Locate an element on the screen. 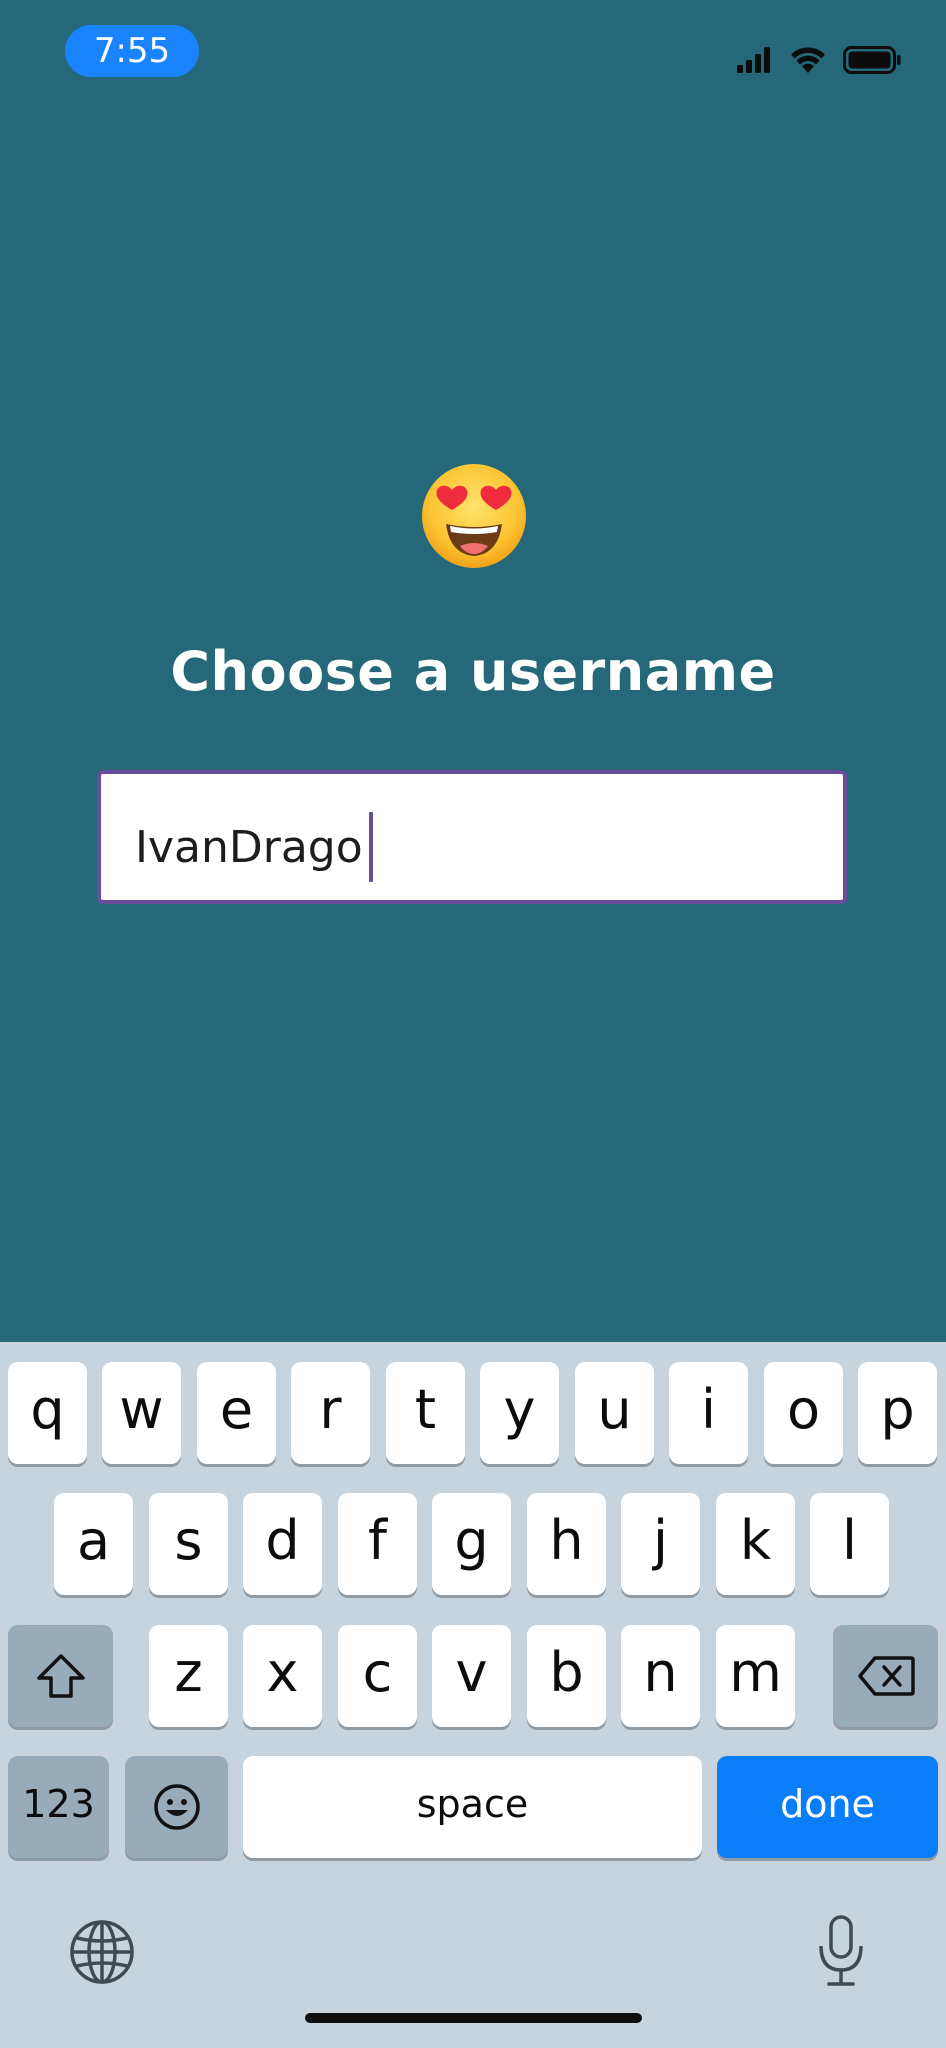 The height and width of the screenshot is (2048, 946). username-input-value: IvanDrago is located at coordinates (254, 847).